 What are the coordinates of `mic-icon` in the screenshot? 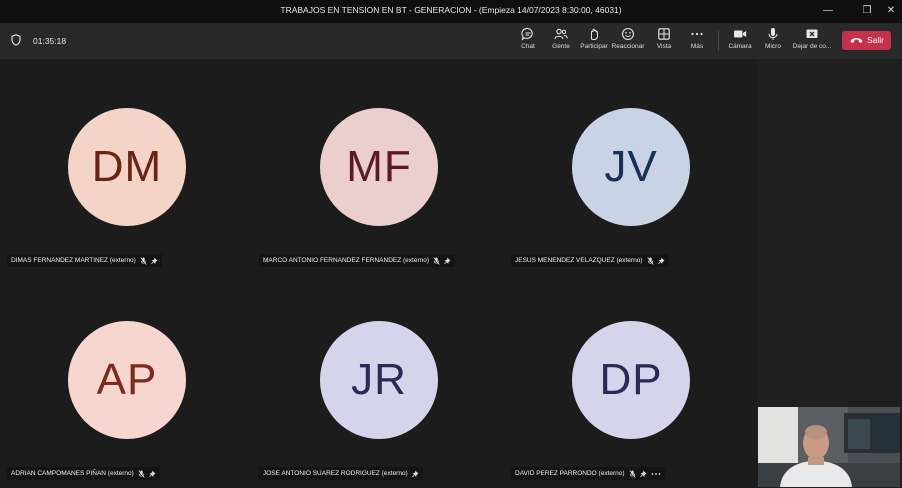 It's located at (773, 34).